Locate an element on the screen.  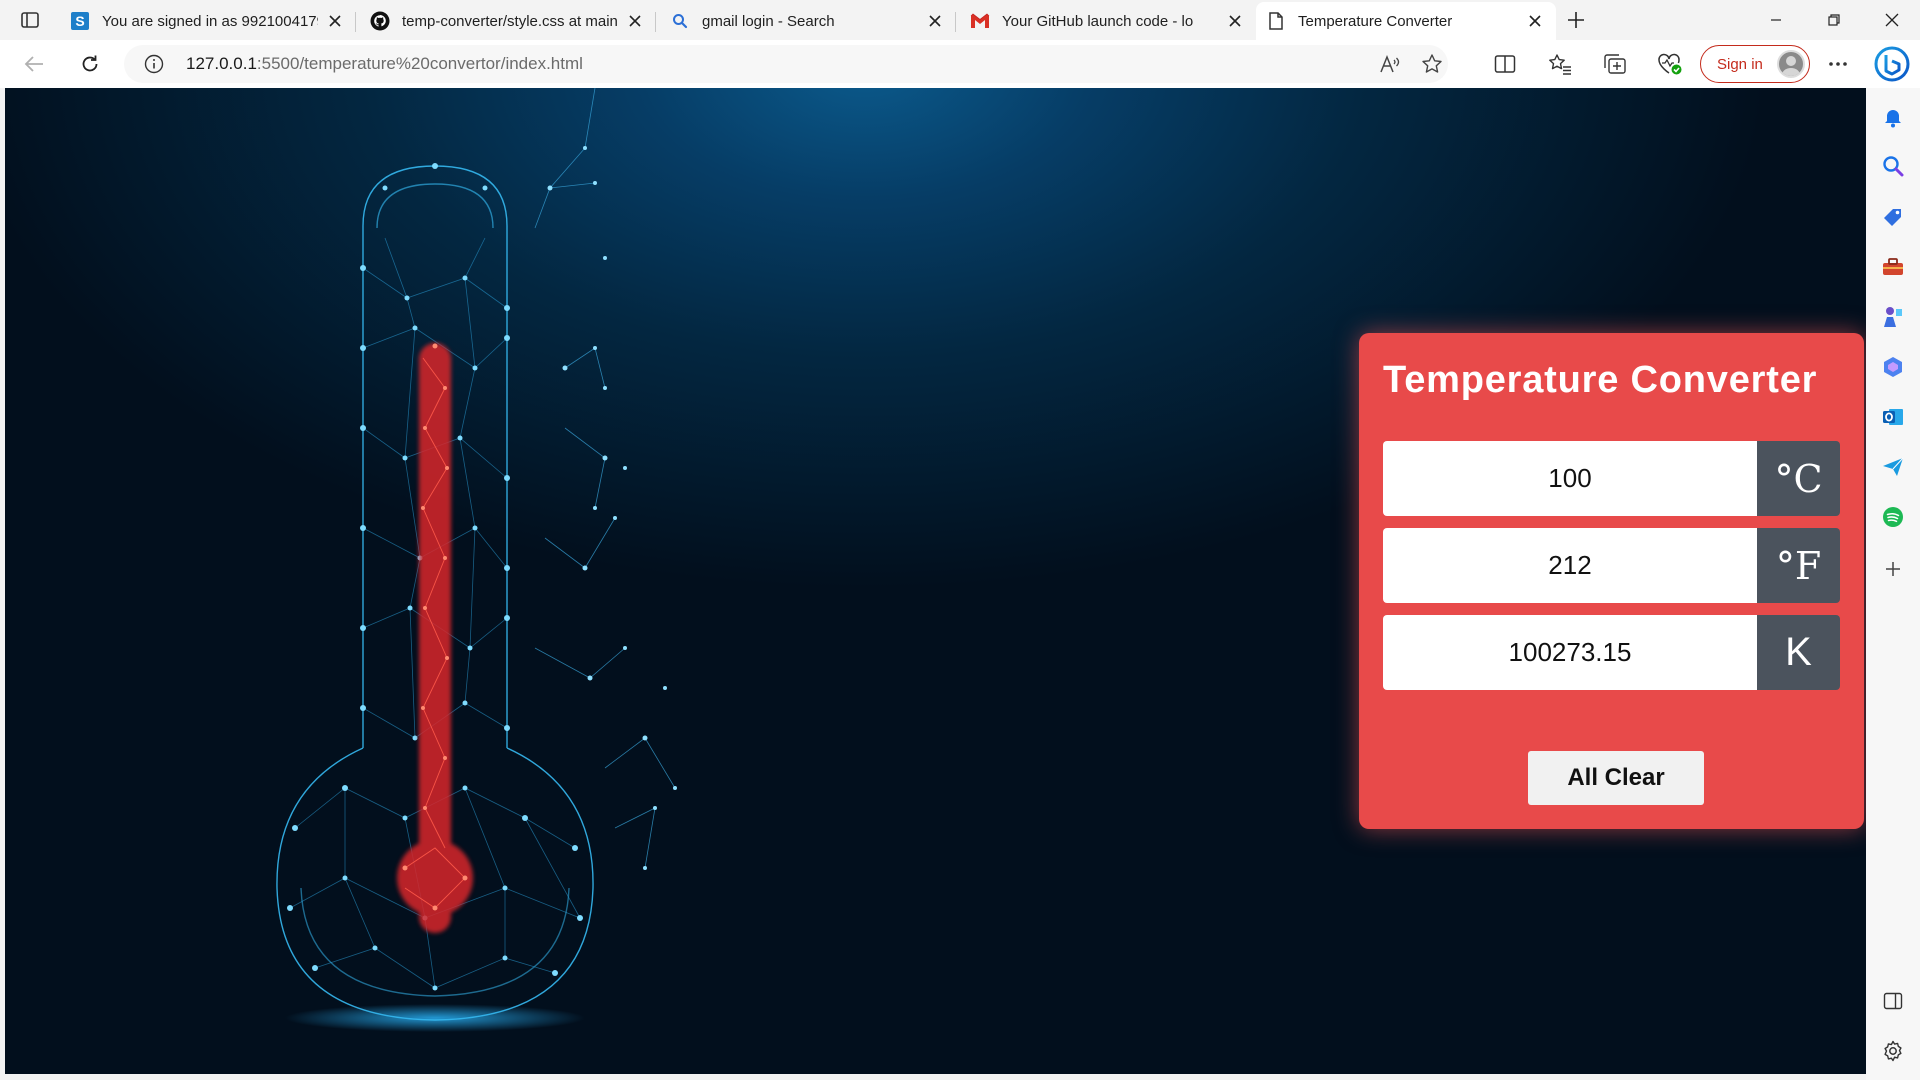
send-plane-icon is located at coordinates (1893, 467).